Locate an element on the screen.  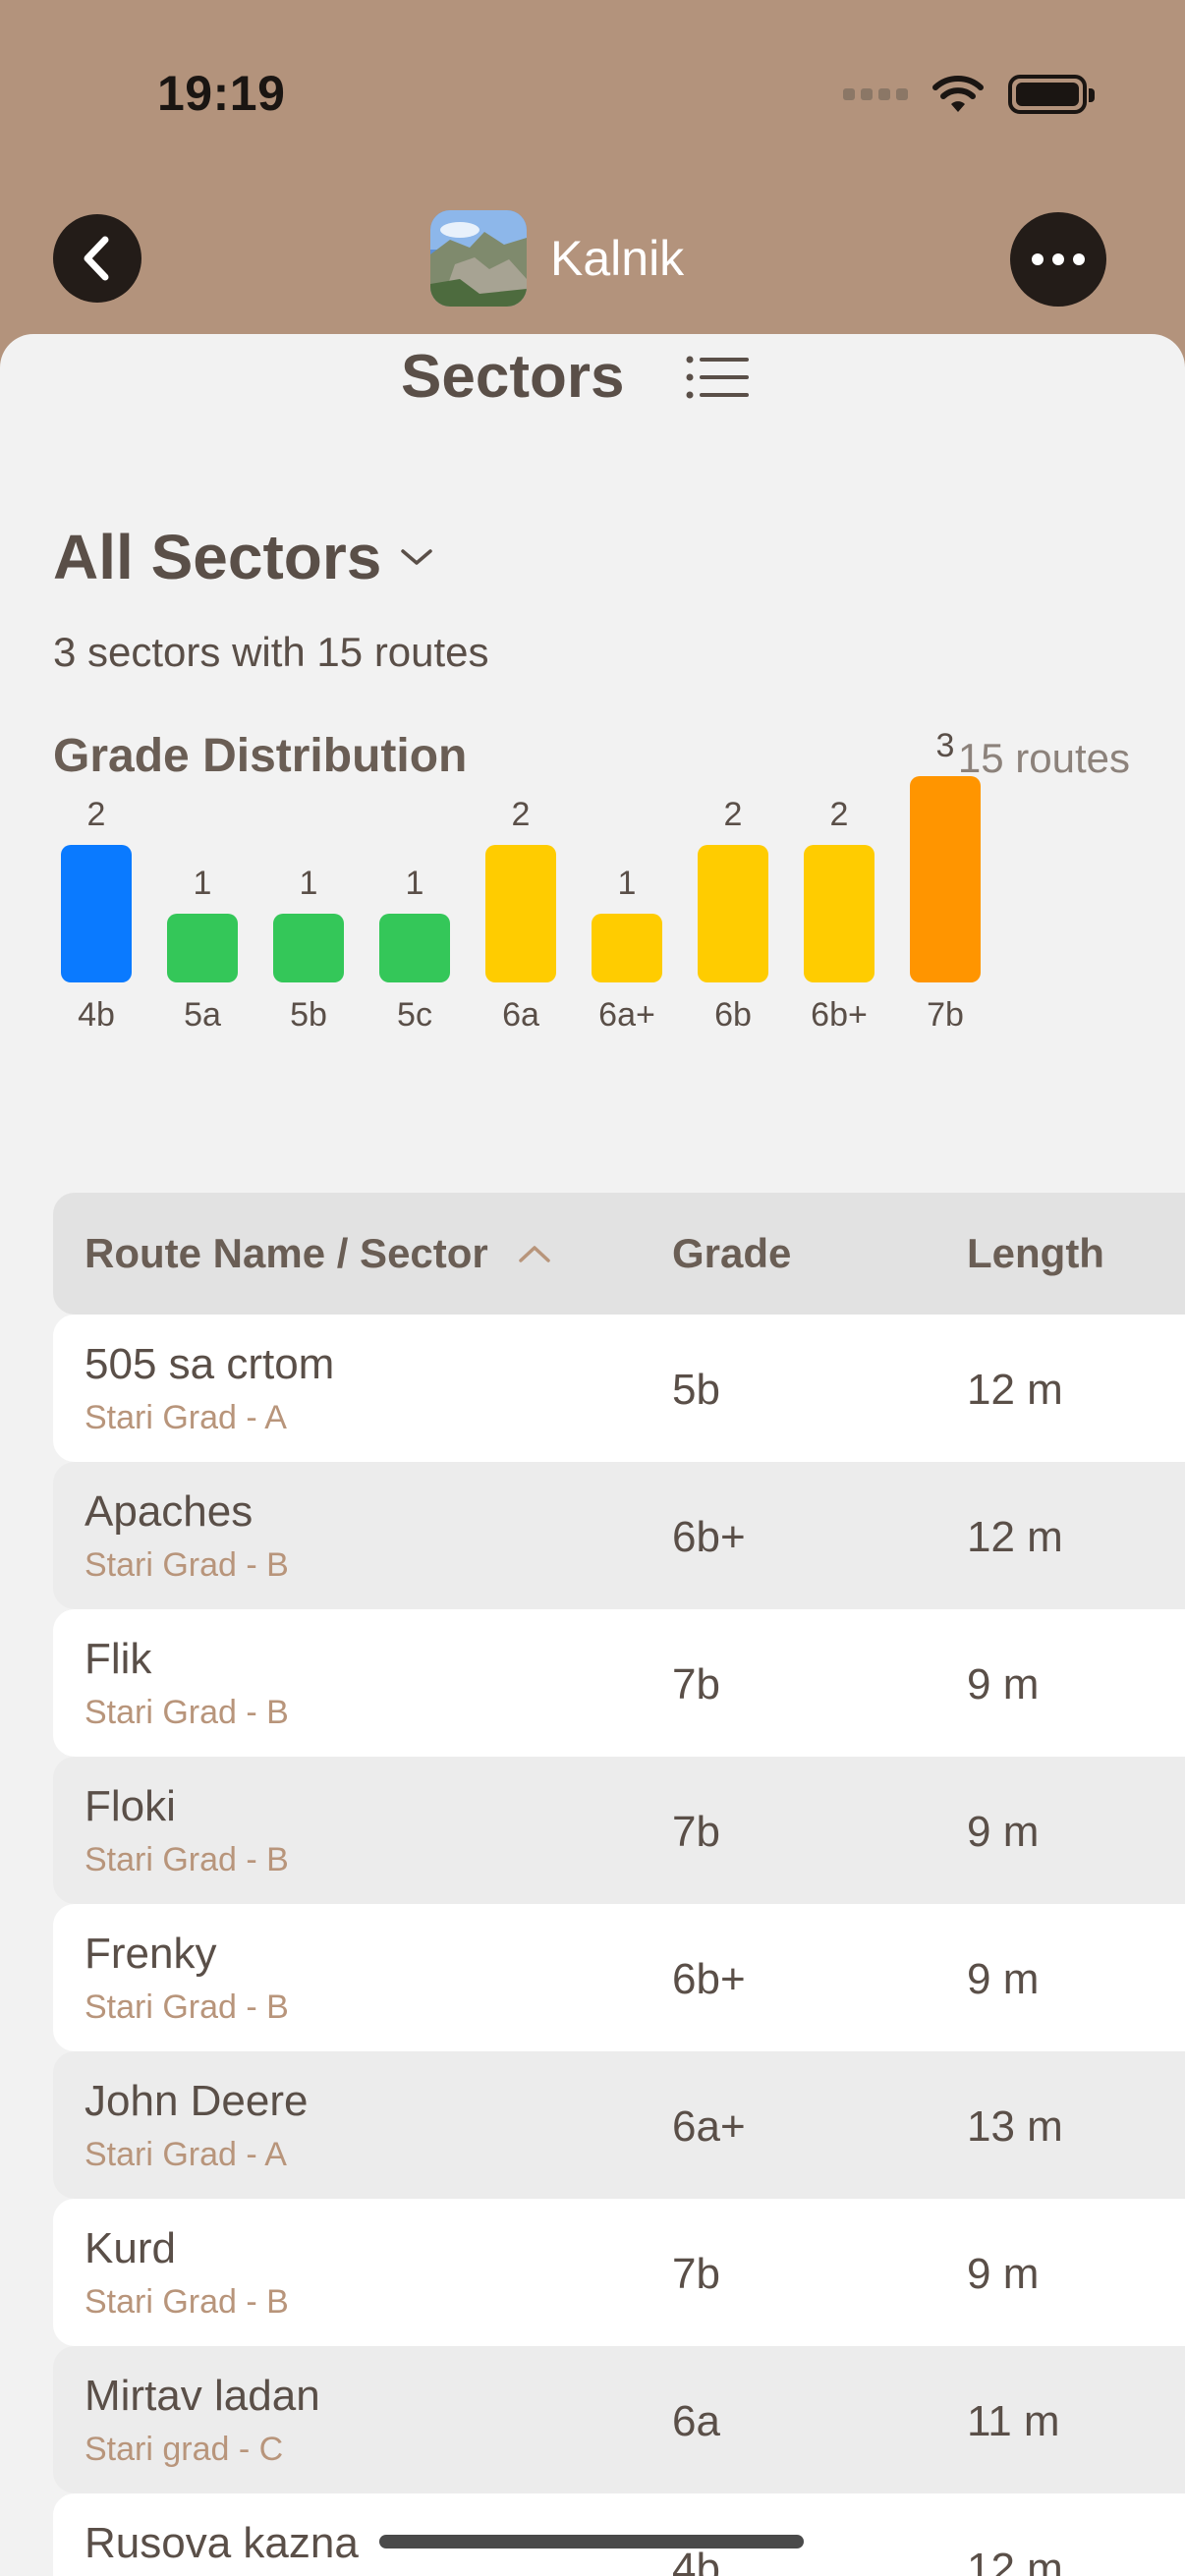
crag-title-group: Kalnik is located at coordinates (557, 258).